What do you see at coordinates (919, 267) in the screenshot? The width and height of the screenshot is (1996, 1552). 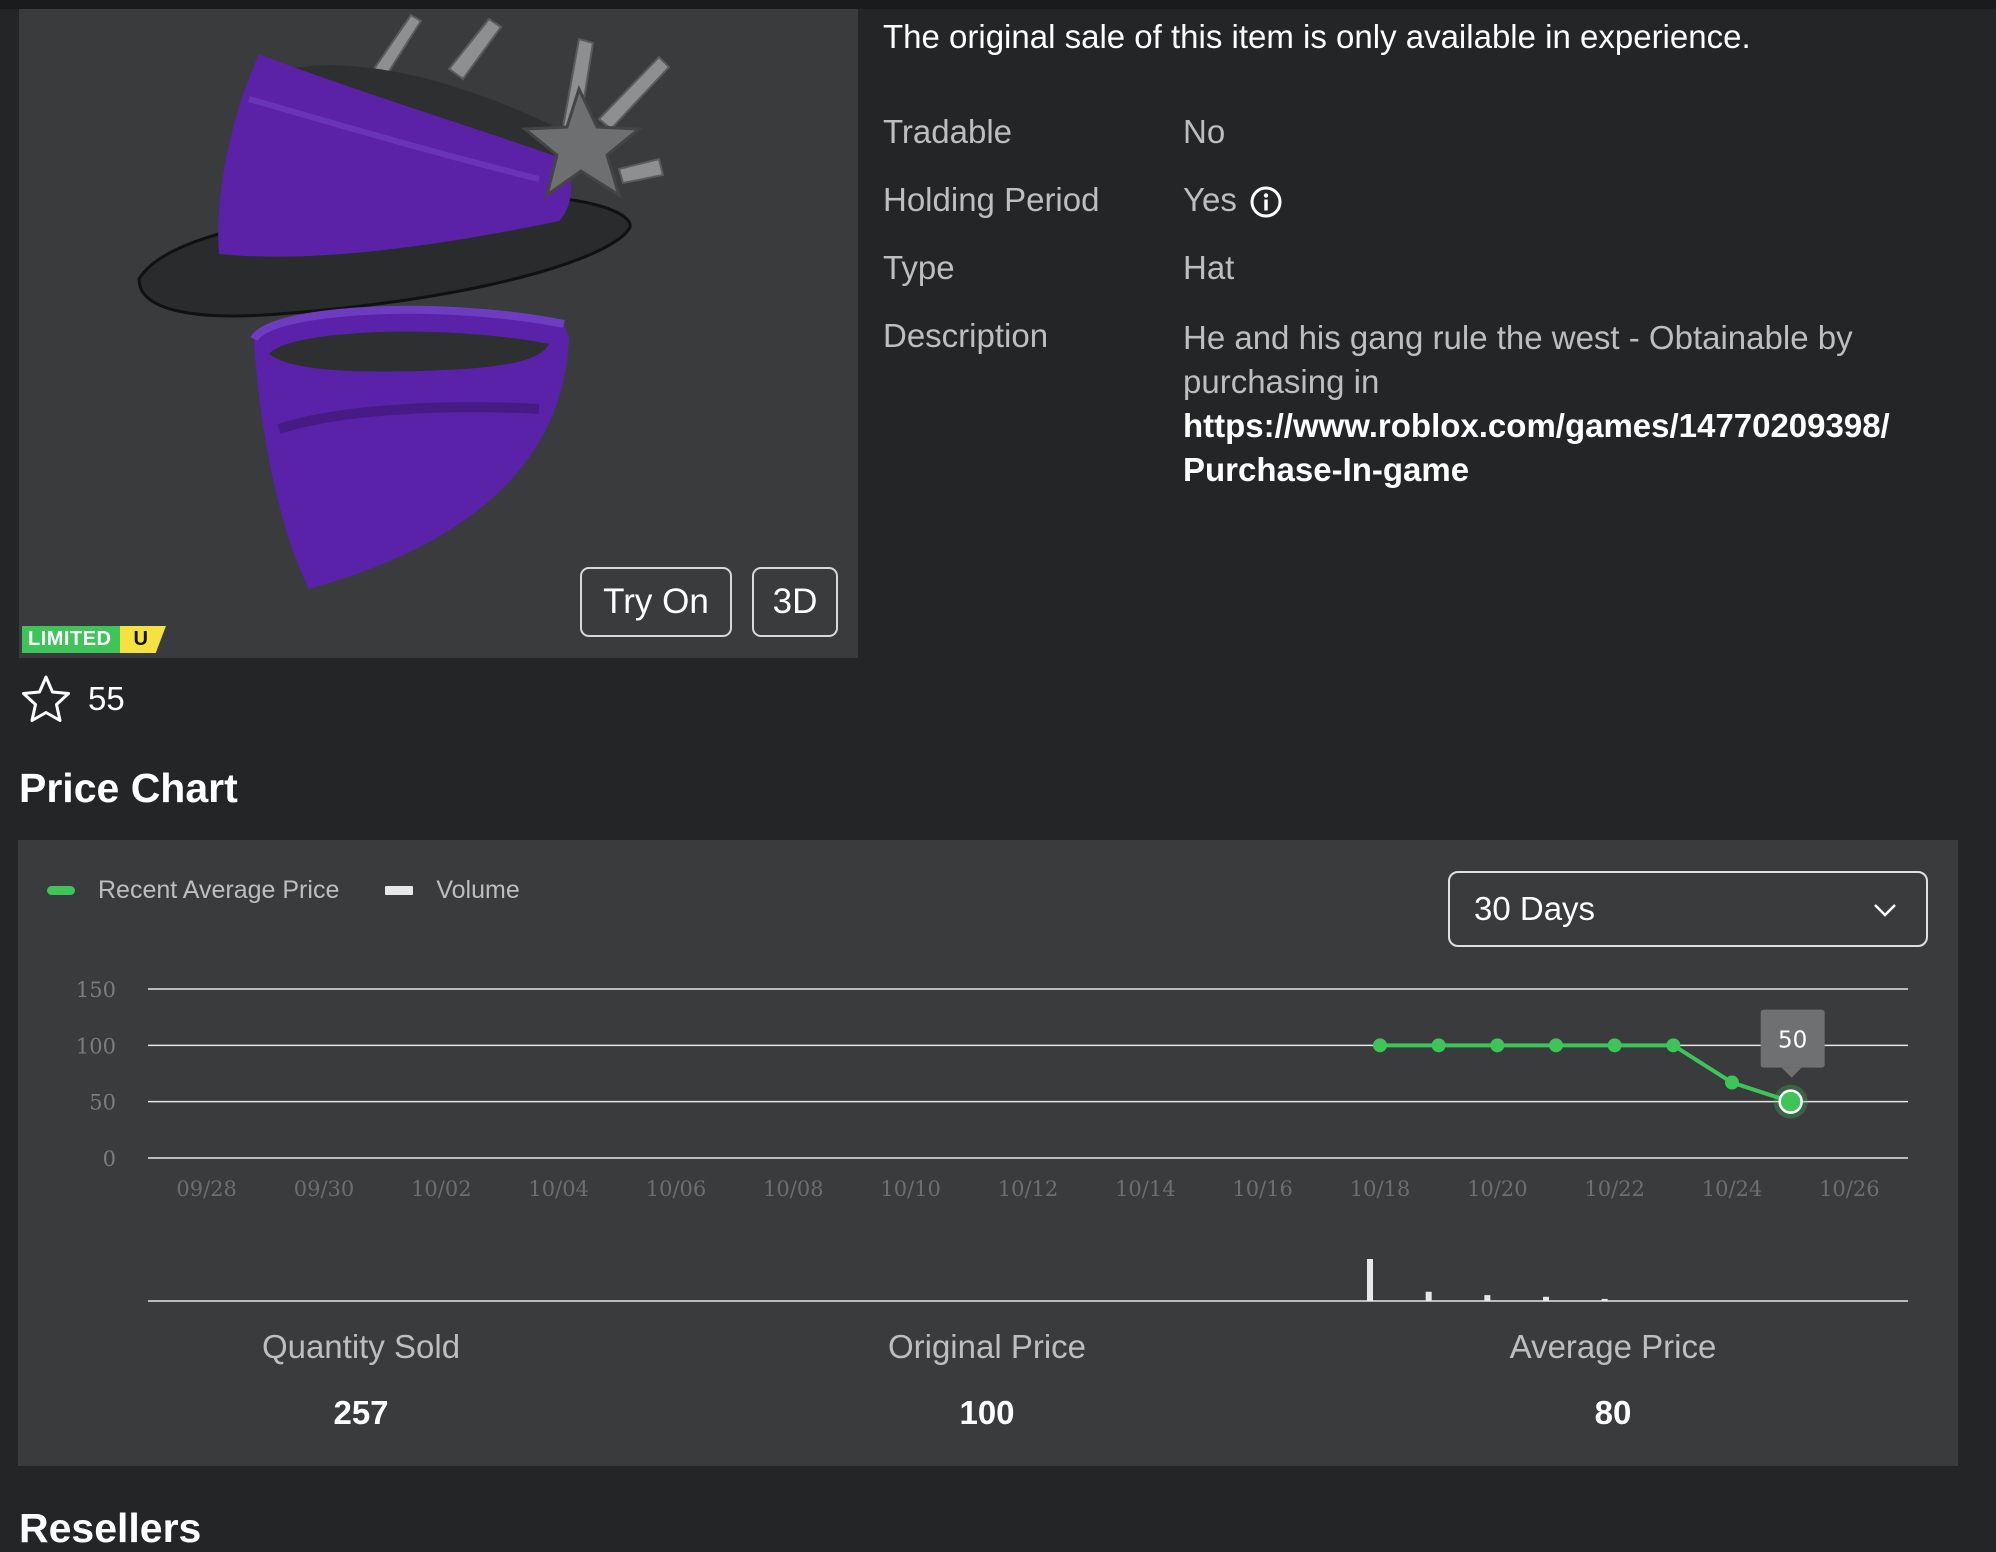 I see `detail-label-type: Type` at bounding box center [919, 267].